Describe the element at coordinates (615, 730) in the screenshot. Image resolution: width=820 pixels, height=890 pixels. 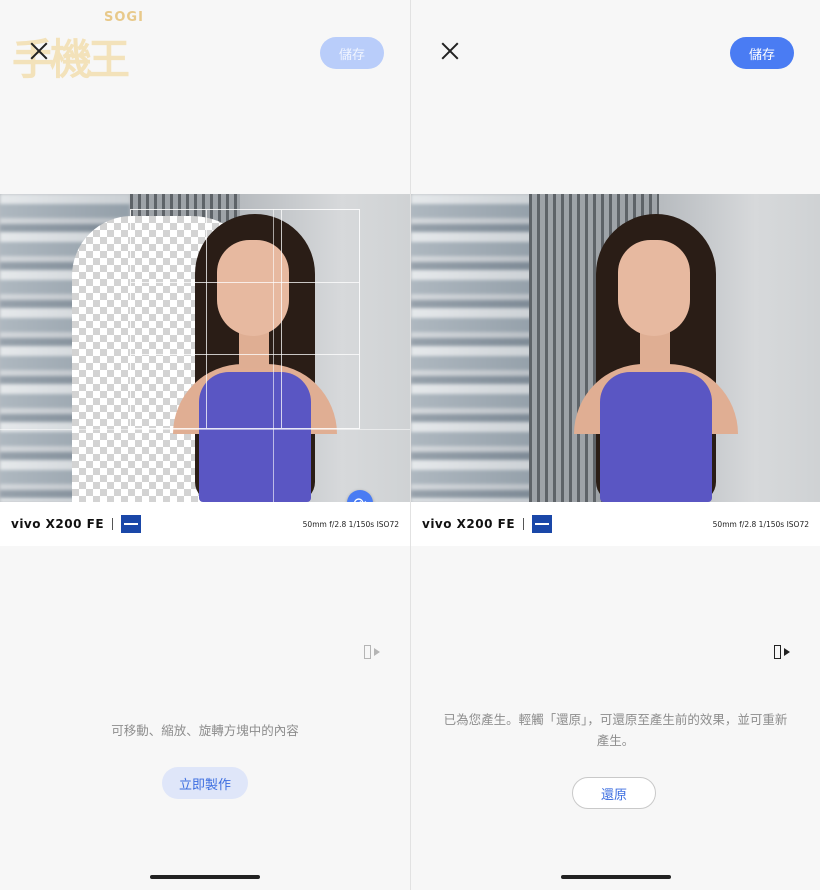
I see `hint-text: 已為您產生。輕觸「還原」，可還原至產生前的效果，並可重新產生。` at that location.